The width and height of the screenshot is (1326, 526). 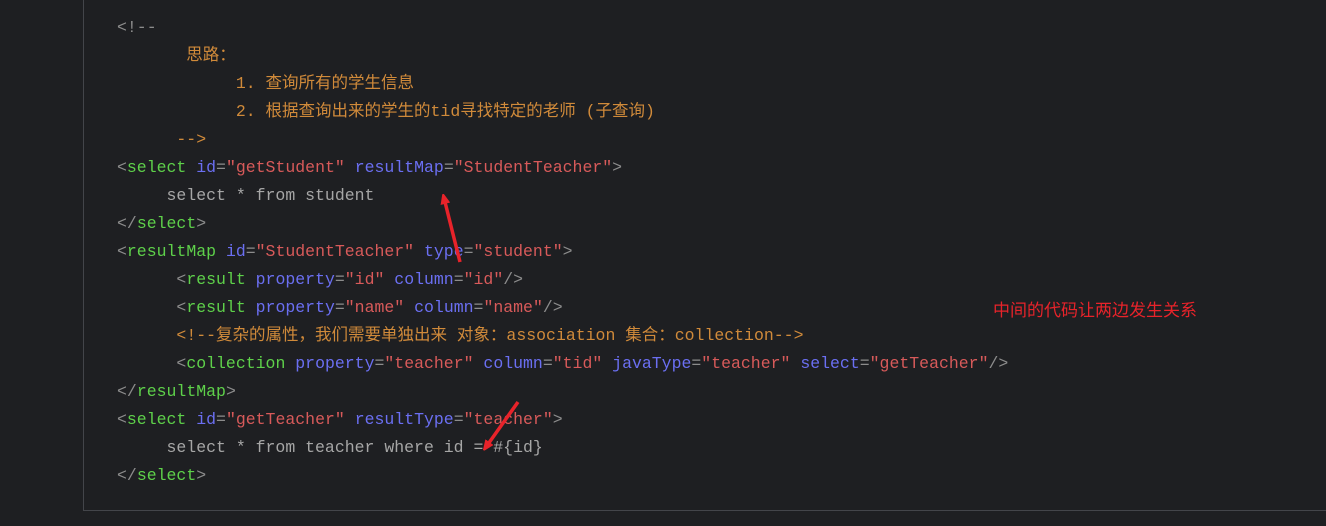 What do you see at coordinates (453, 230) in the screenshot?
I see `arrow-up-icon` at bounding box center [453, 230].